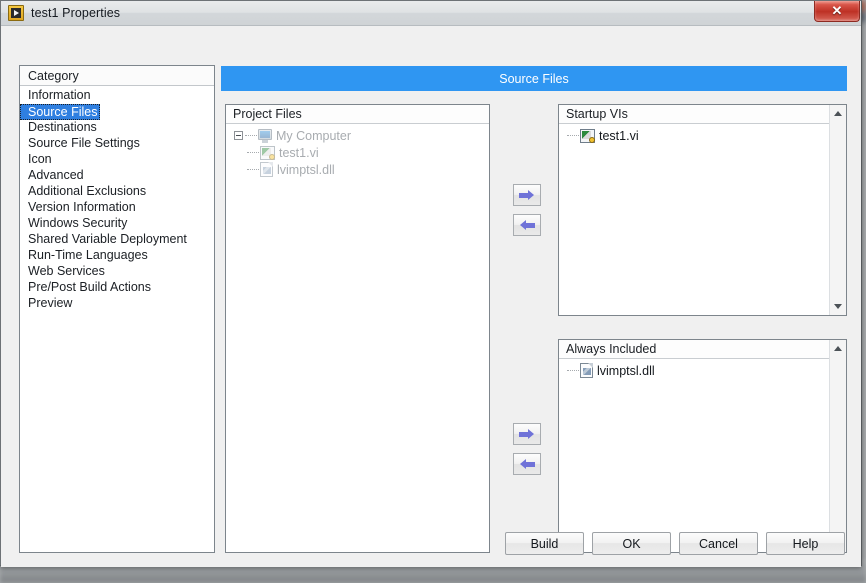 The height and width of the screenshot is (583, 866). Describe the element at coordinates (544, 543) in the screenshot. I see `build-button: Build` at that location.